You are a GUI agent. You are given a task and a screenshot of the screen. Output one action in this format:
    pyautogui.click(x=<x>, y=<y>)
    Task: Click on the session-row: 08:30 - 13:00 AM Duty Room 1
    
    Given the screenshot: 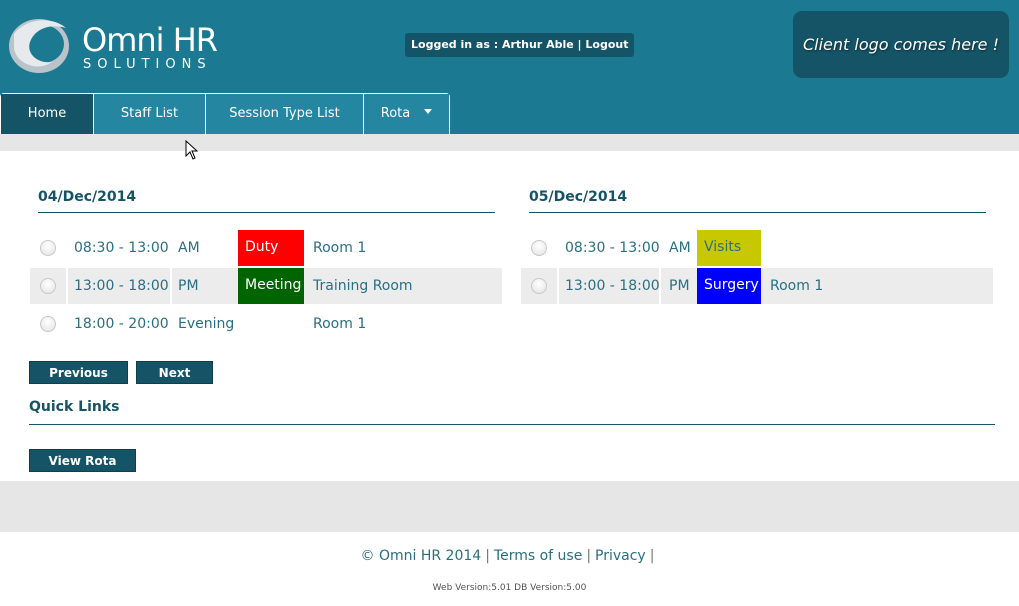 What is the action you would take?
    pyautogui.click(x=266, y=248)
    